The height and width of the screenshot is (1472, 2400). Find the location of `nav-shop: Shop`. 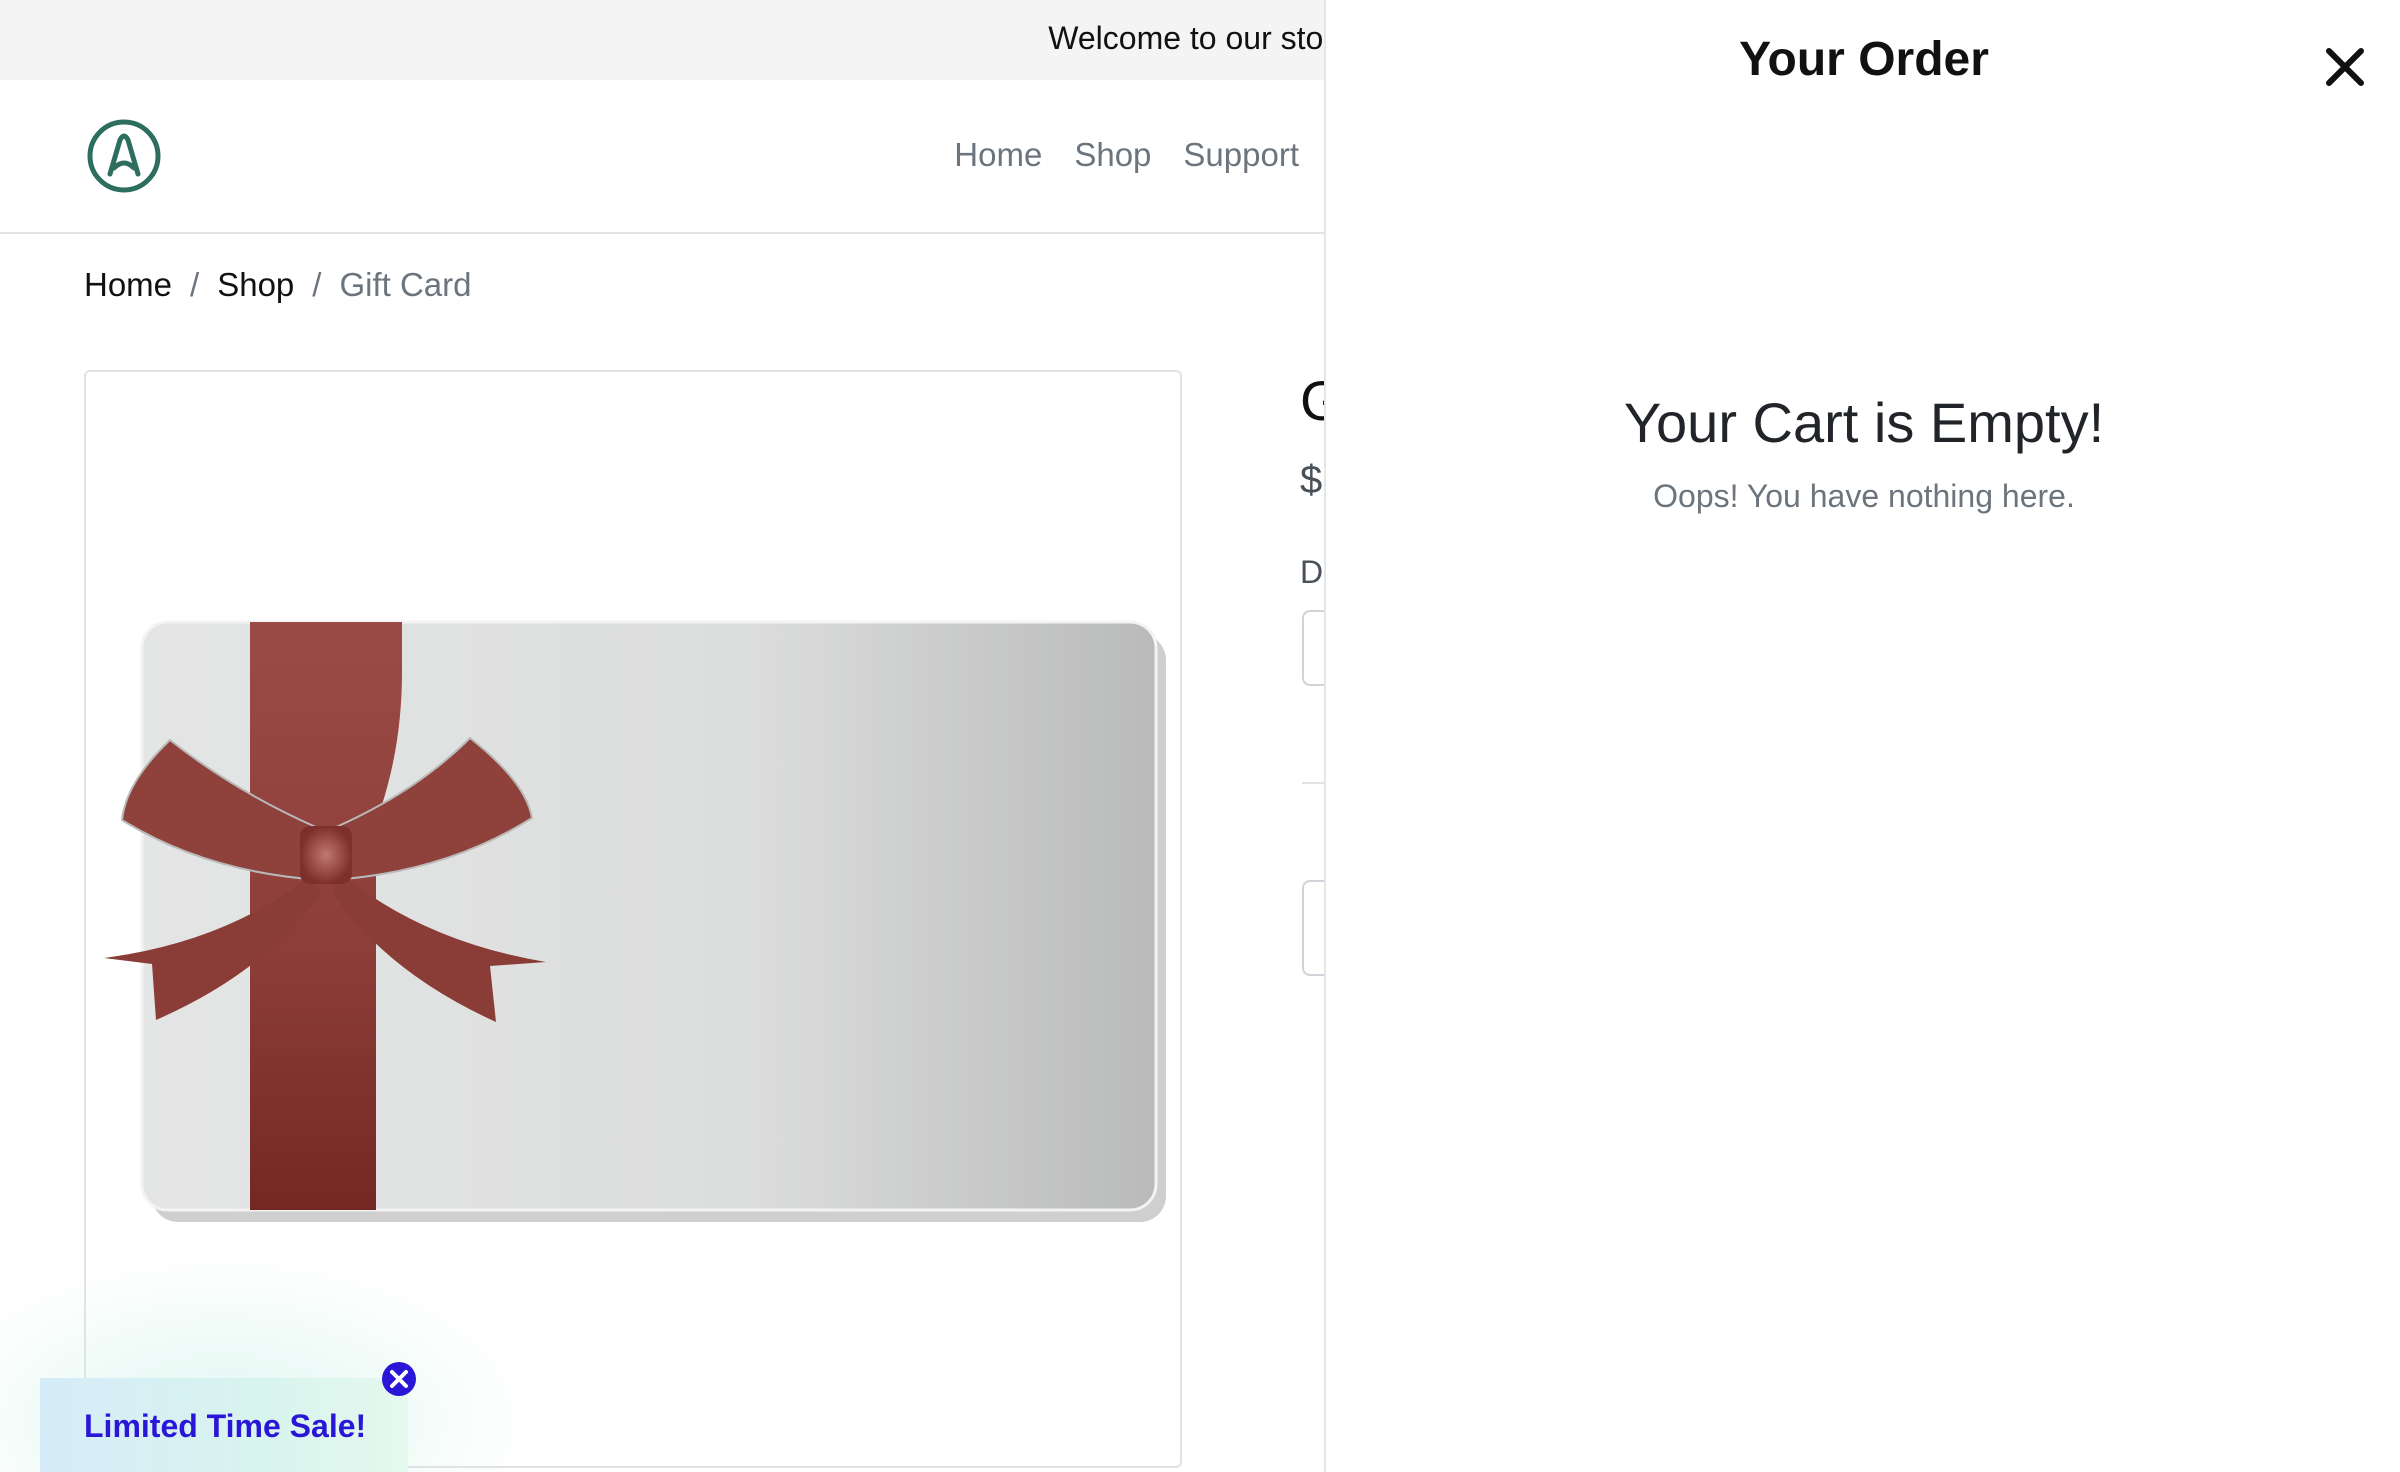

nav-shop: Shop is located at coordinates (1112, 155).